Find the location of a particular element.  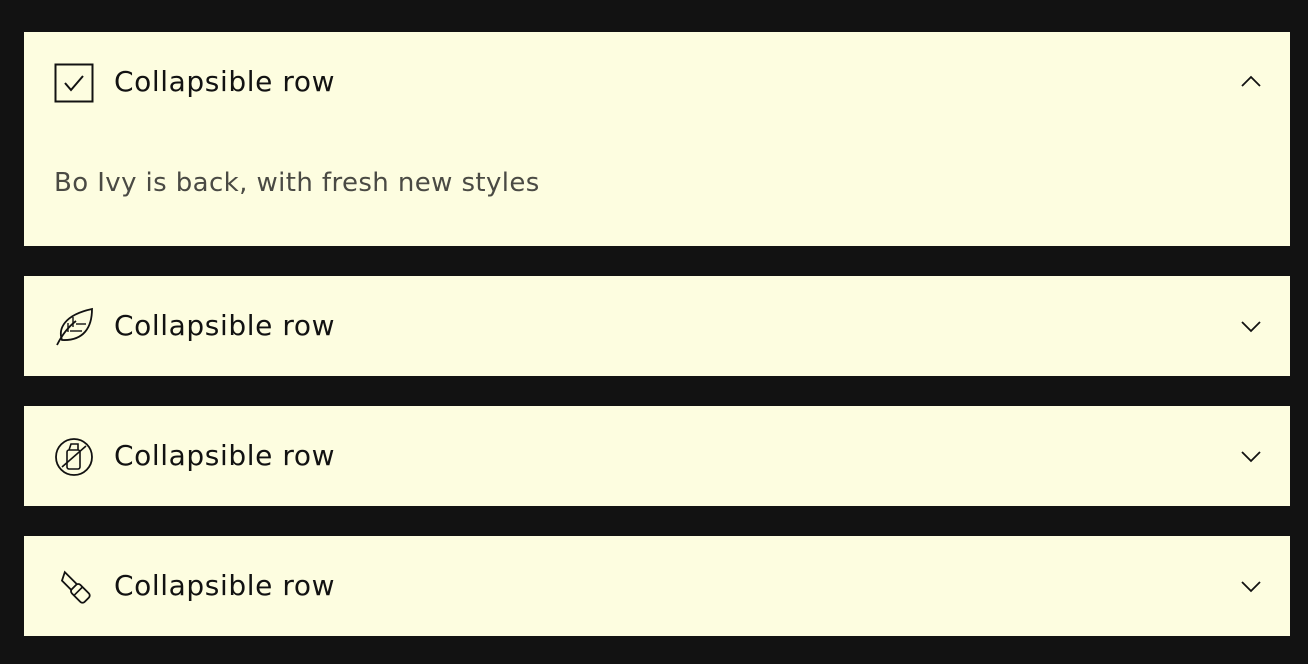

collapsible-row-2: Collapsible row is located at coordinates (657, 326).